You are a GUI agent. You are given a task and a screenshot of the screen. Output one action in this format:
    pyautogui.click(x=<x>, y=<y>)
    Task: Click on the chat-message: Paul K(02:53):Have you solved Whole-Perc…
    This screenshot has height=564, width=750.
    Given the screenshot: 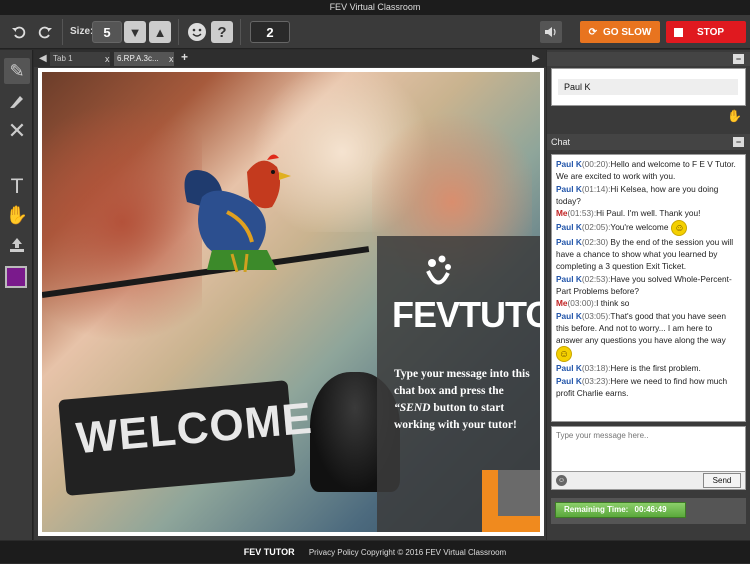 What is the action you would take?
    pyautogui.click(x=648, y=285)
    